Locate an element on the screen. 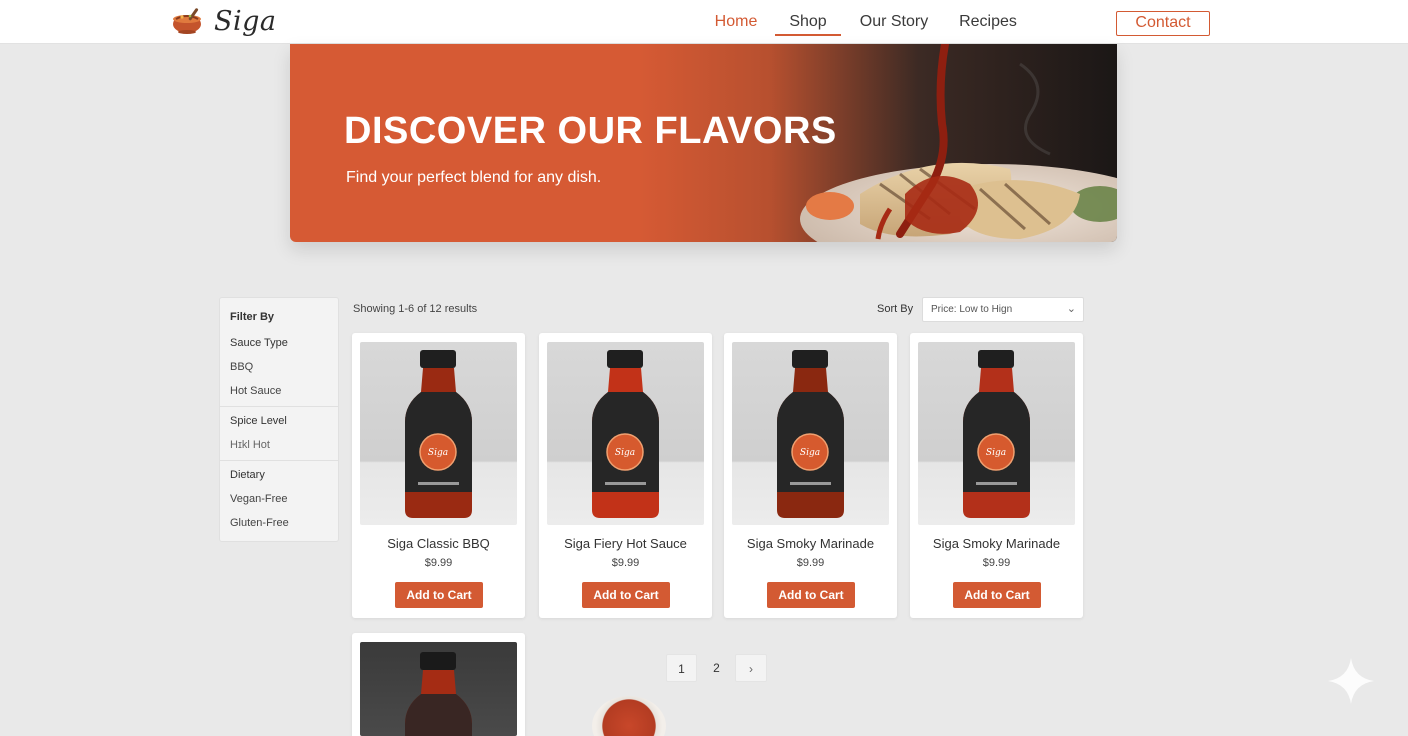  sauce-bottle-icon is located at coordinates (438, 694).